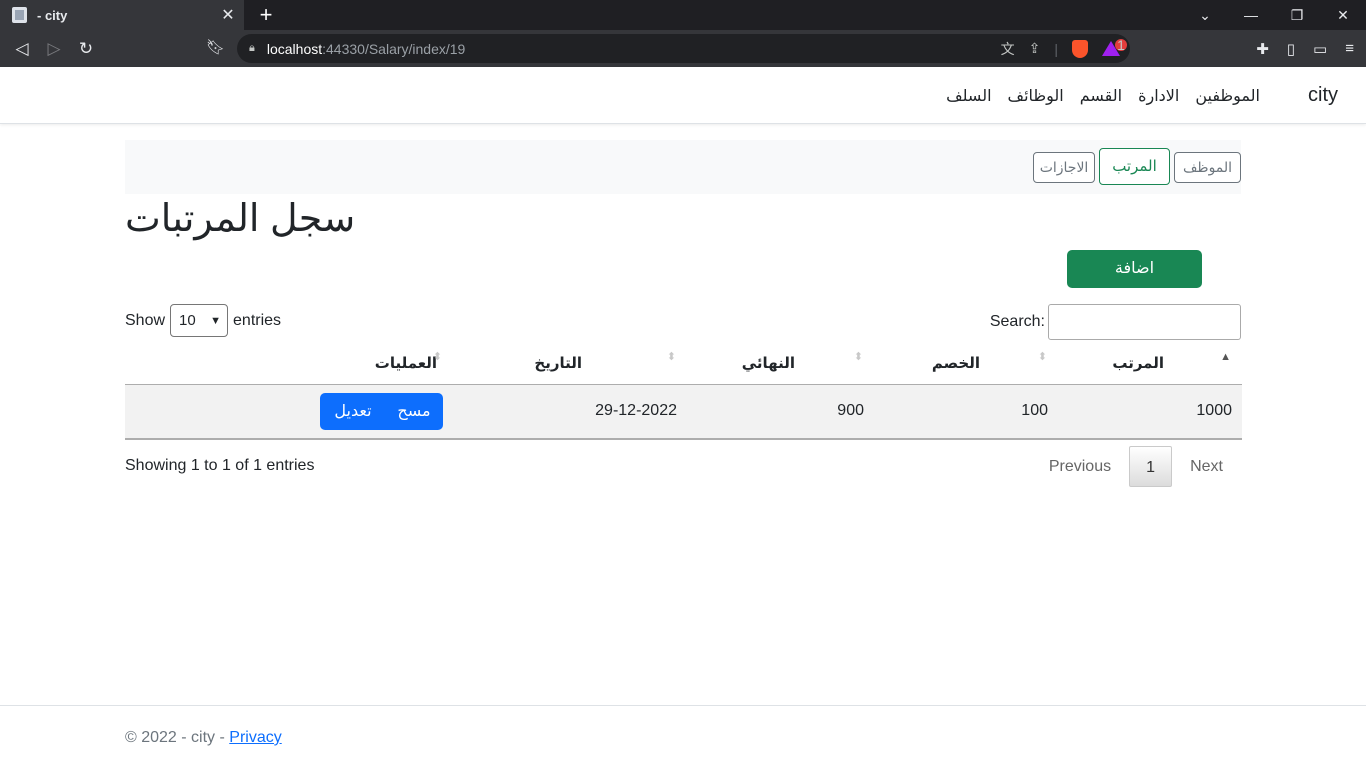  Describe the element at coordinates (1017, 321) in the screenshot. I see `search-label: Search:` at that location.